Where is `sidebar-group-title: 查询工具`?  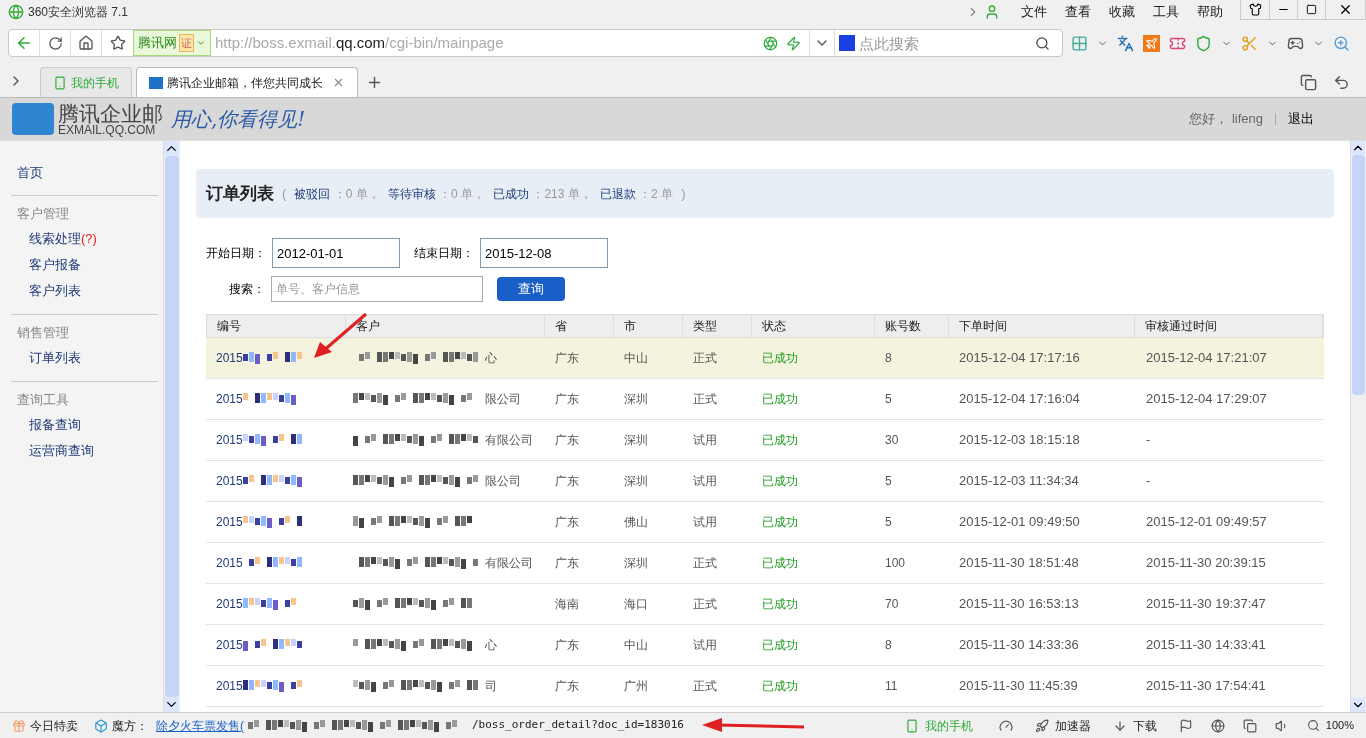 sidebar-group-title: 查询工具 is located at coordinates (43, 400).